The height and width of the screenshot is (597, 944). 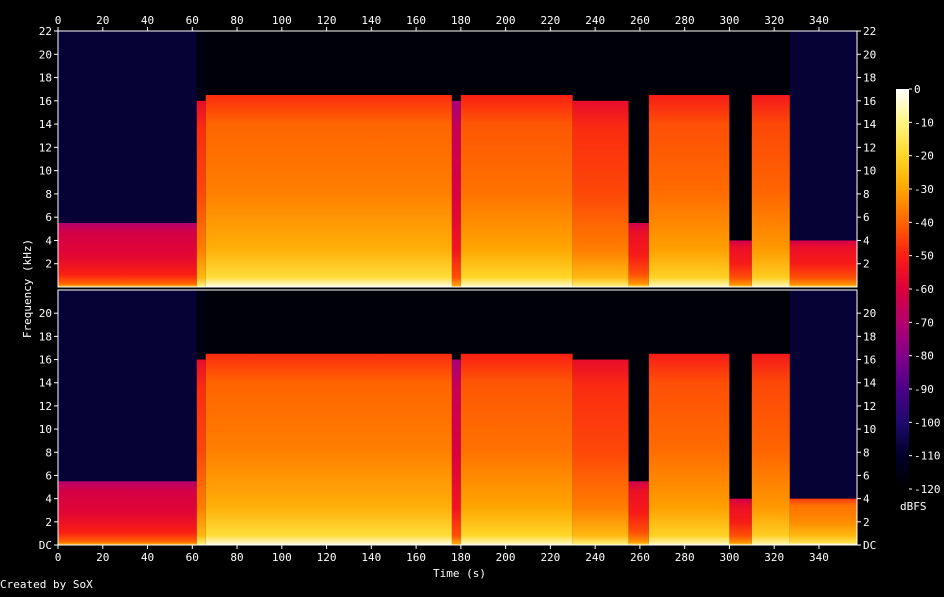 What do you see at coordinates (371, 20) in the screenshot?
I see `x-tick-label-top: 140` at bounding box center [371, 20].